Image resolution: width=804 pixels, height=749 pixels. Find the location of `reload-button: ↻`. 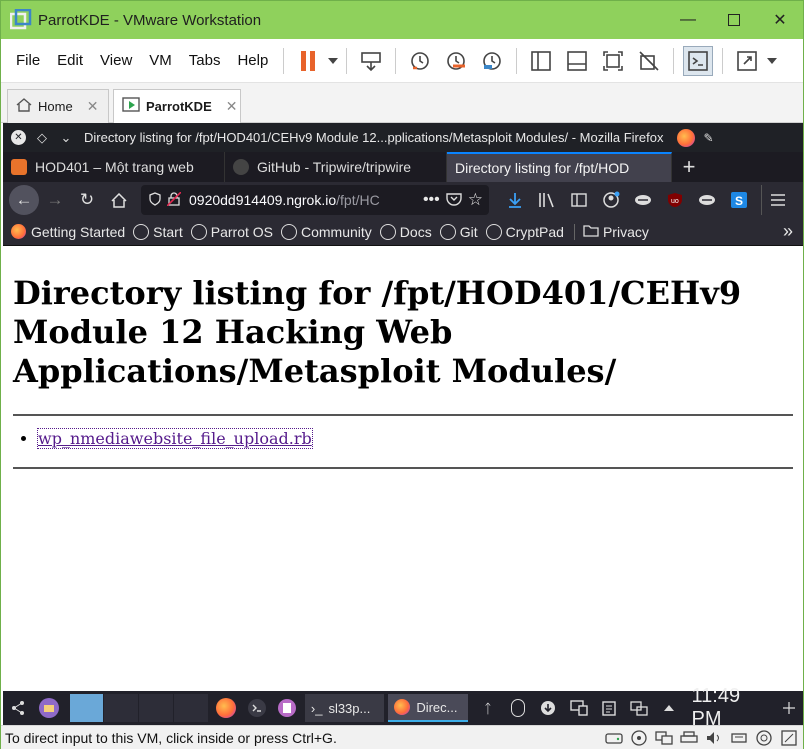

reload-button: ↻ is located at coordinates (87, 200).